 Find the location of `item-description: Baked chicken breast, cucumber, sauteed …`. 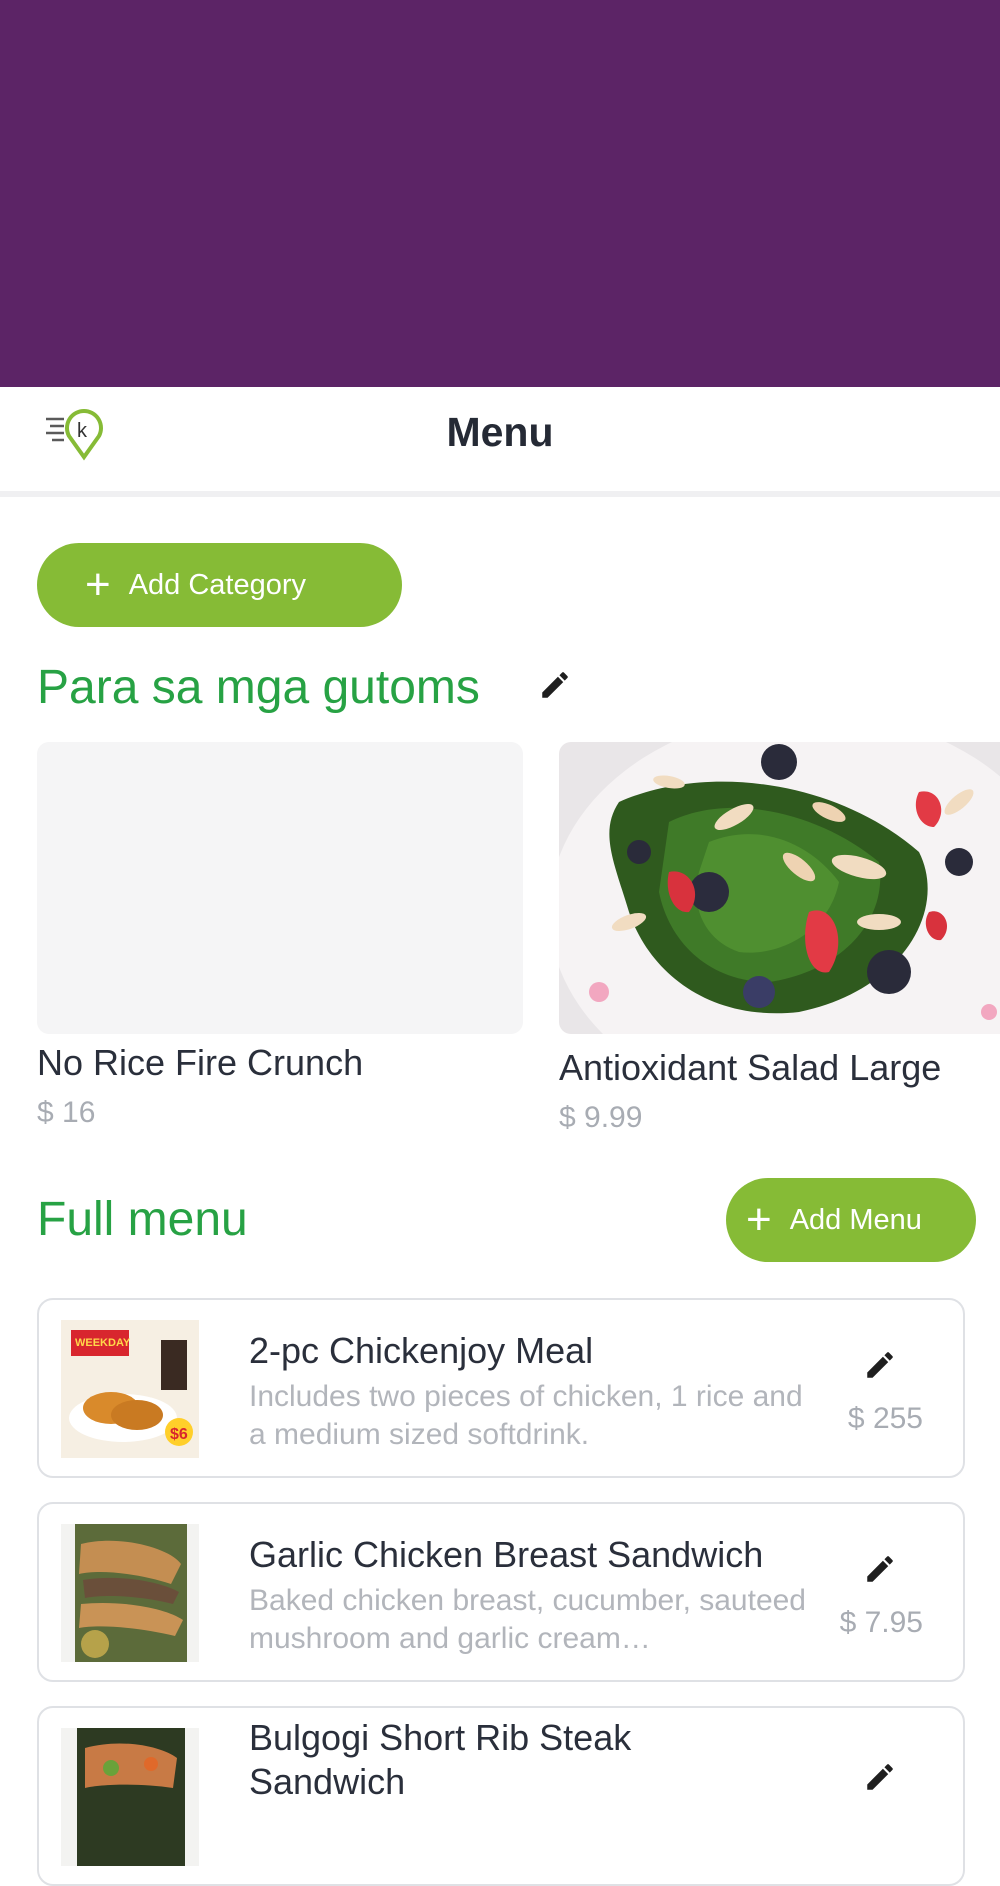

item-description: Baked chicken breast, cucumber, sauteed … is located at coordinates (527, 1619).